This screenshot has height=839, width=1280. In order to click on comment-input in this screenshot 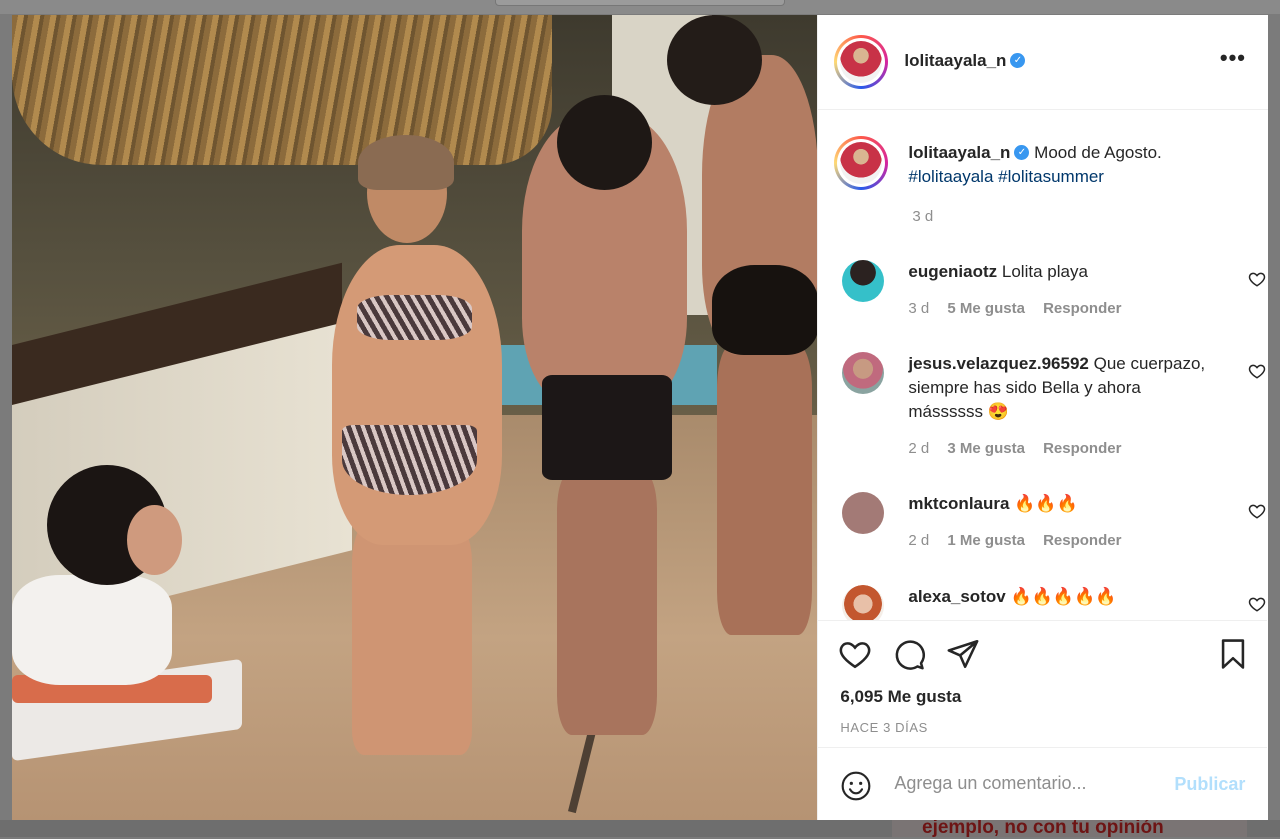, I will do `click(1029, 783)`.